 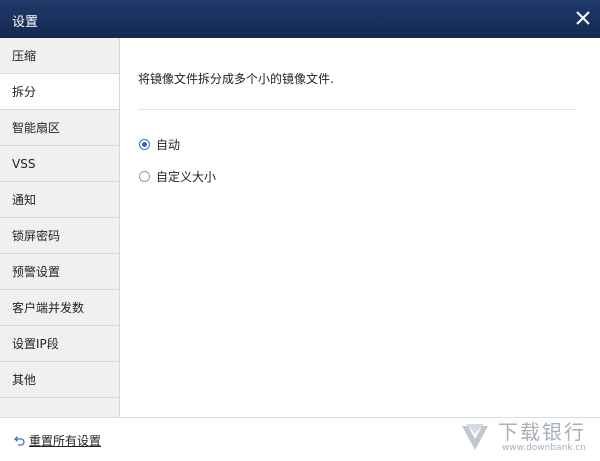 What do you see at coordinates (168, 145) in the screenshot?
I see `radio-auto-label: 自动` at bounding box center [168, 145].